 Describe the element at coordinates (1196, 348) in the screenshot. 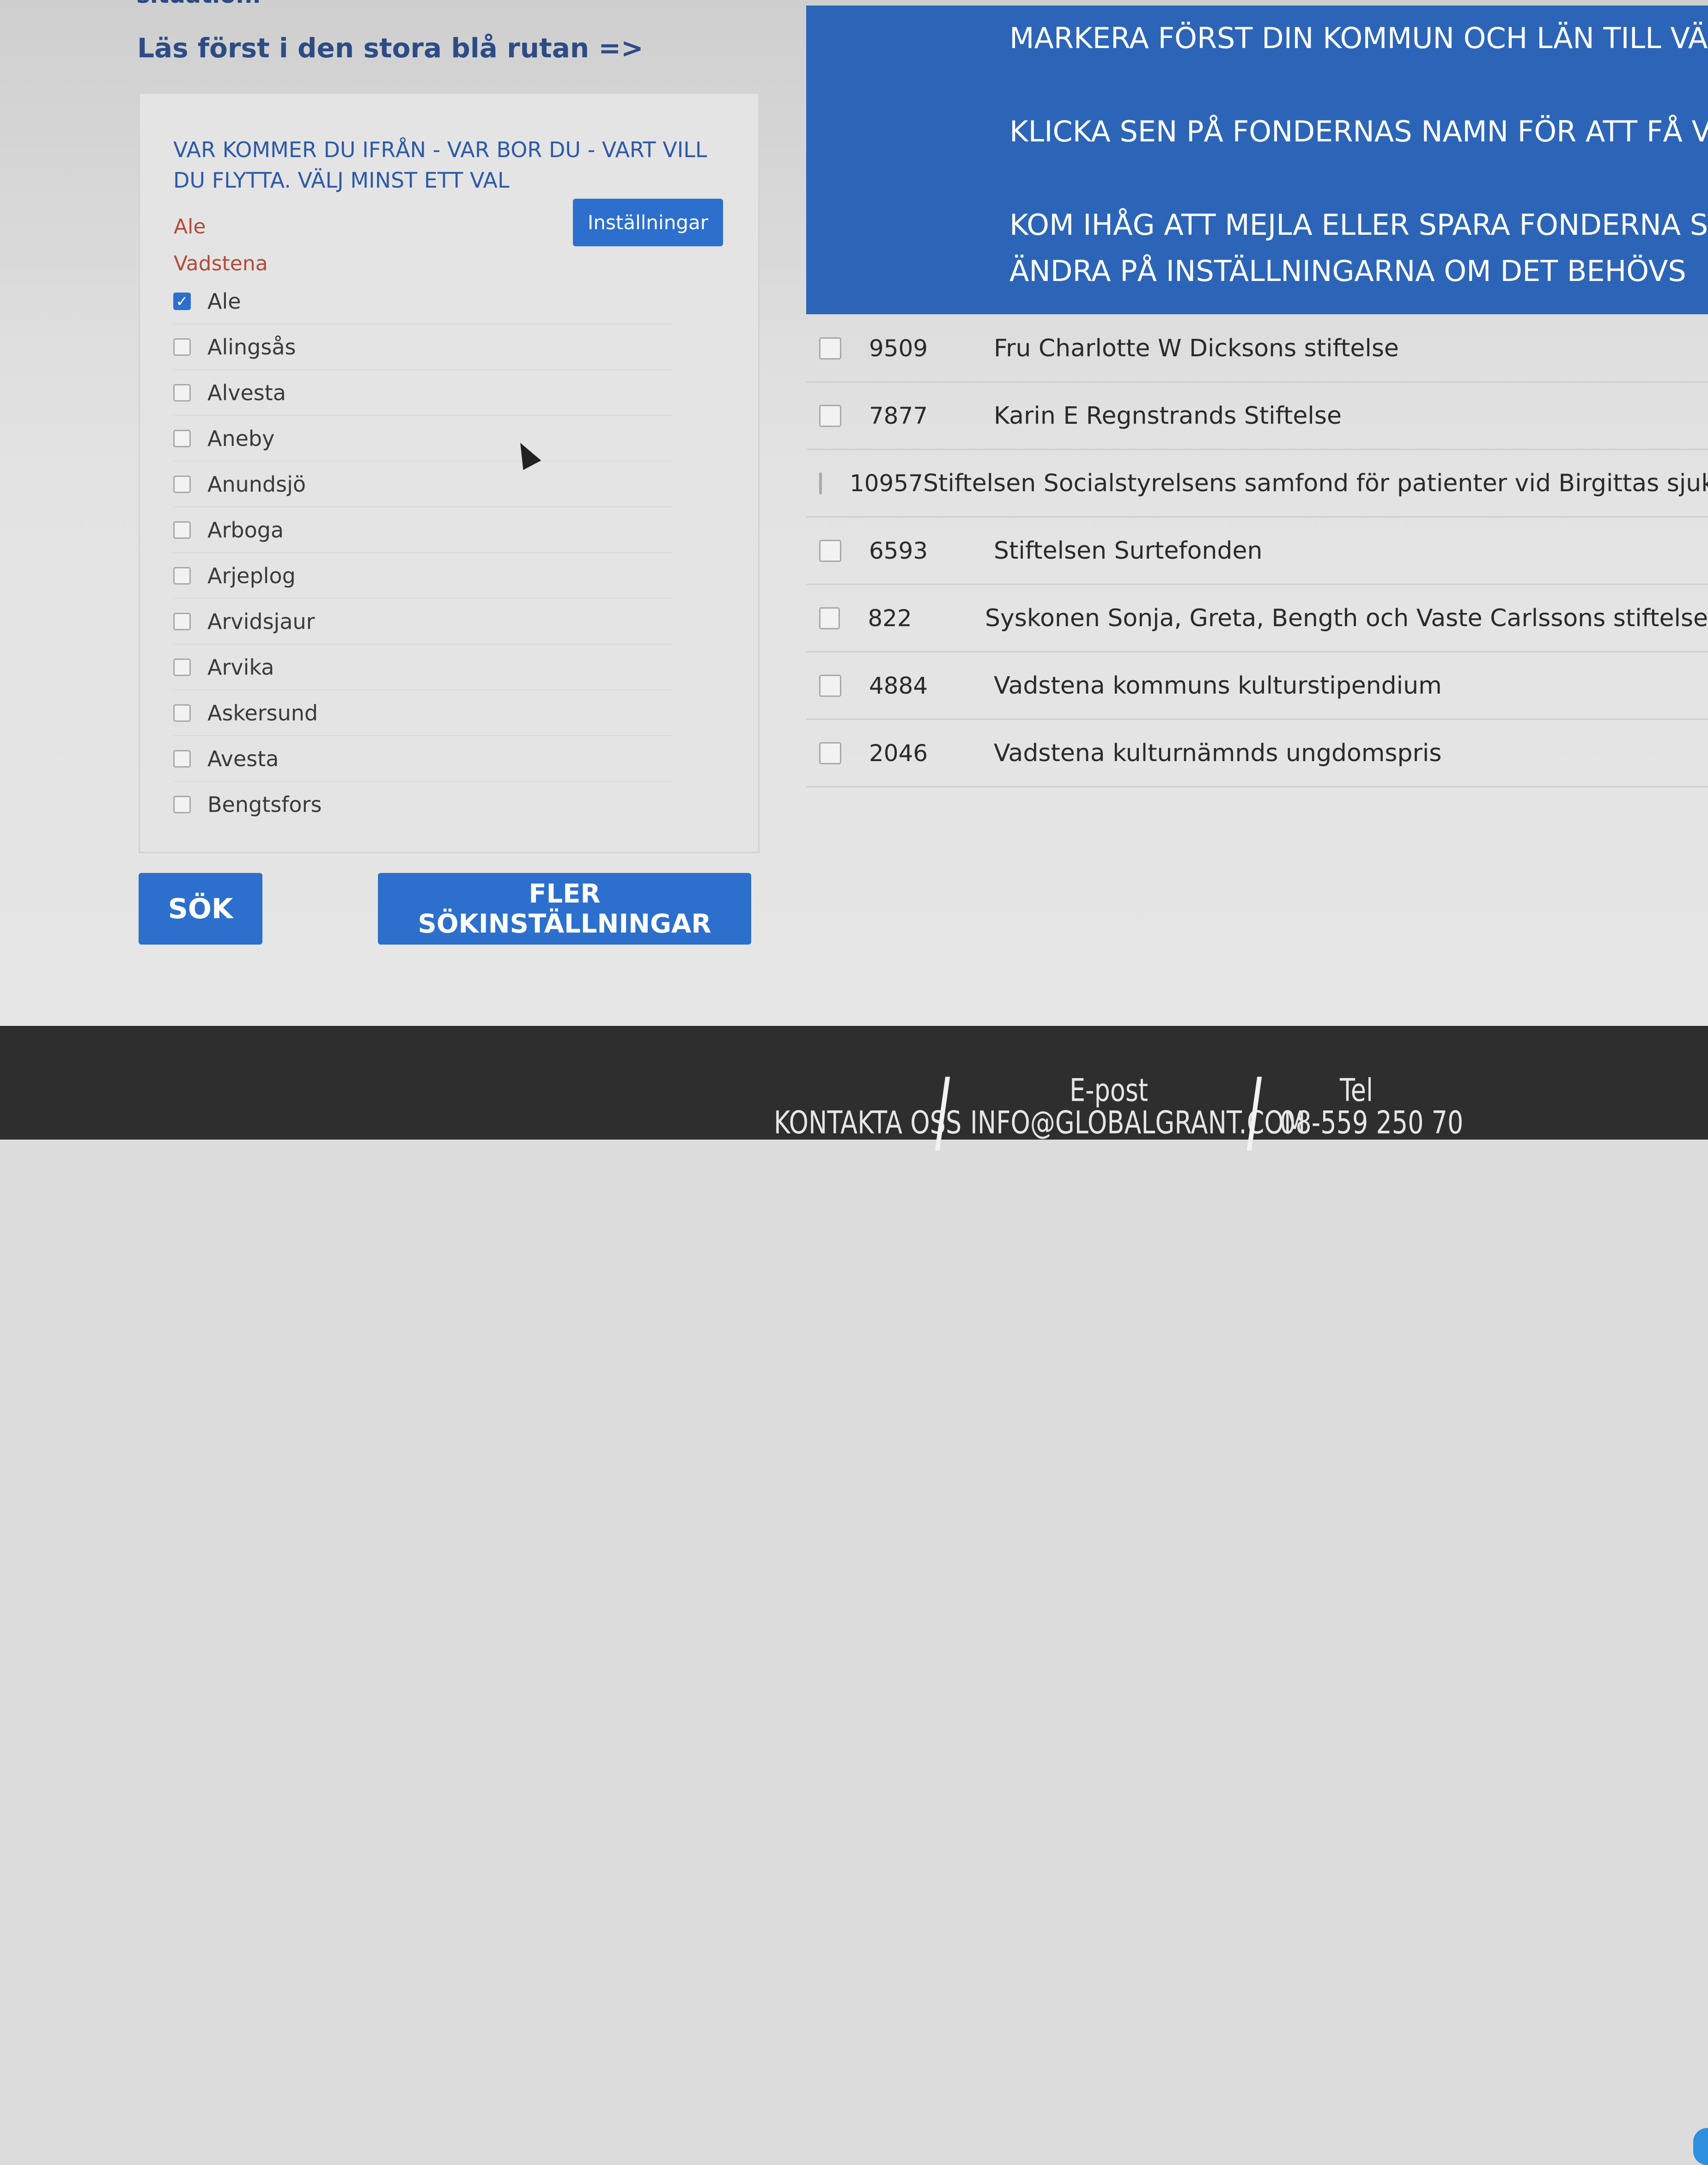

I see `fund-name-link: Fru Charlotte W Dicksons stiftelse` at that location.